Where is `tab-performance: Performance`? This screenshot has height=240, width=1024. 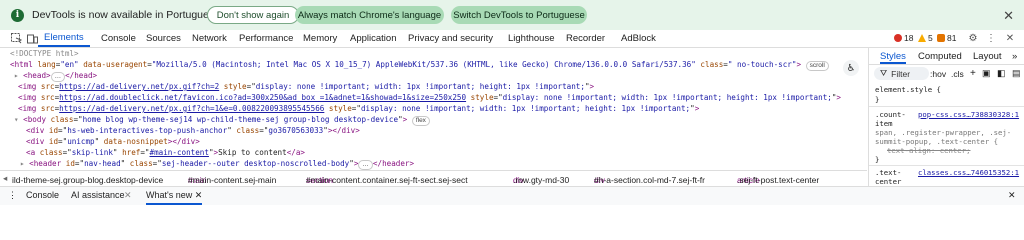 tab-performance: Performance is located at coordinates (266, 38).